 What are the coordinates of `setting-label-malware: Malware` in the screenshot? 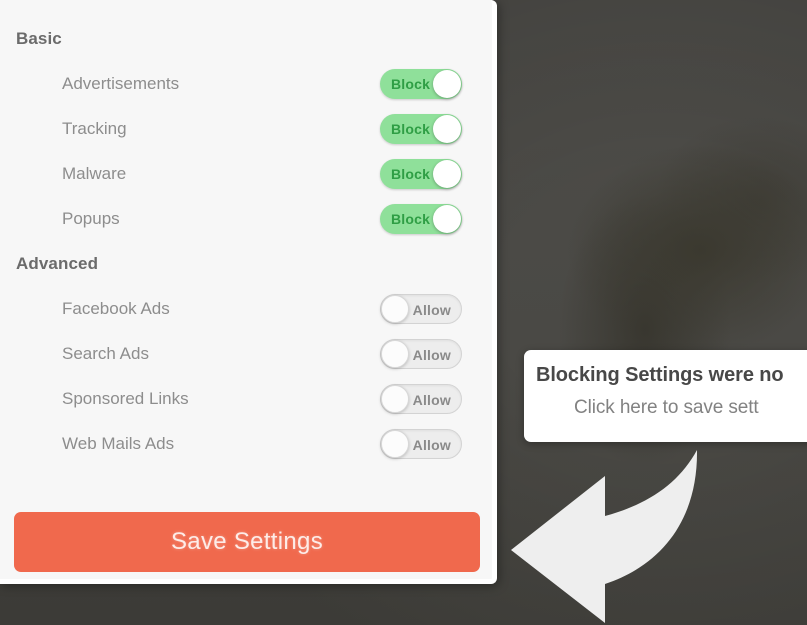 It's located at (94, 173).